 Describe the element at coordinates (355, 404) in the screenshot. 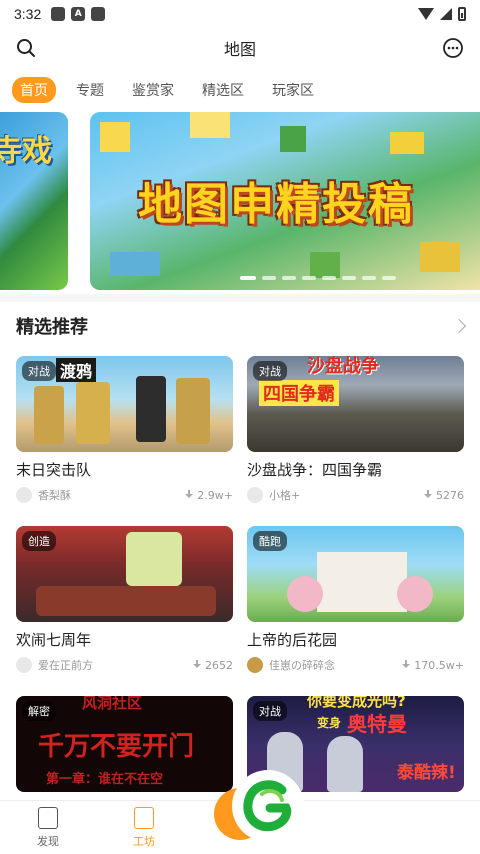

I see `map-thumbnail: 沙盘战争 四国争霸 对战` at that location.